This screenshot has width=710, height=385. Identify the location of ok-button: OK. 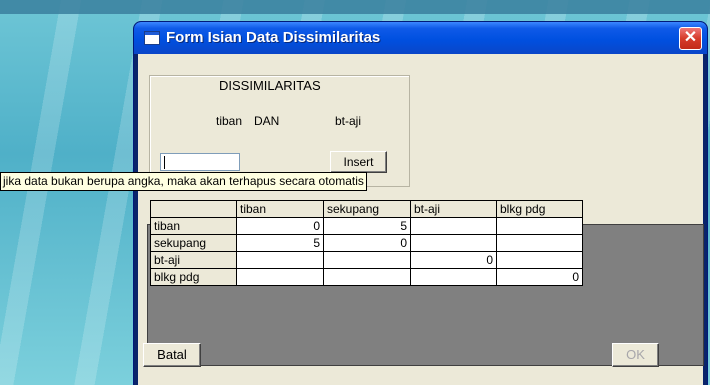
(635, 355).